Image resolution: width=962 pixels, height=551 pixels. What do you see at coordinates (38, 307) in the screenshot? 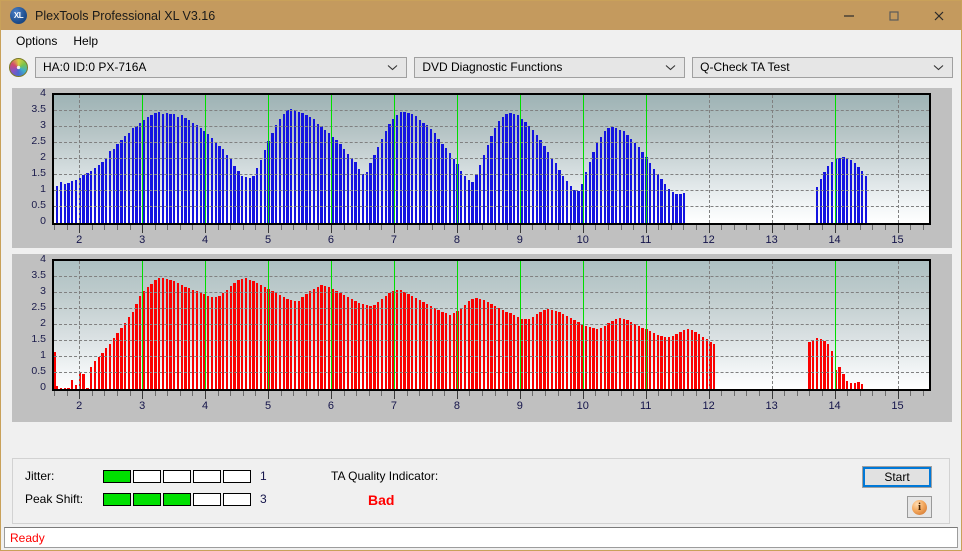
I see `y-axis-tick-label: 2.5` at bounding box center [38, 307].